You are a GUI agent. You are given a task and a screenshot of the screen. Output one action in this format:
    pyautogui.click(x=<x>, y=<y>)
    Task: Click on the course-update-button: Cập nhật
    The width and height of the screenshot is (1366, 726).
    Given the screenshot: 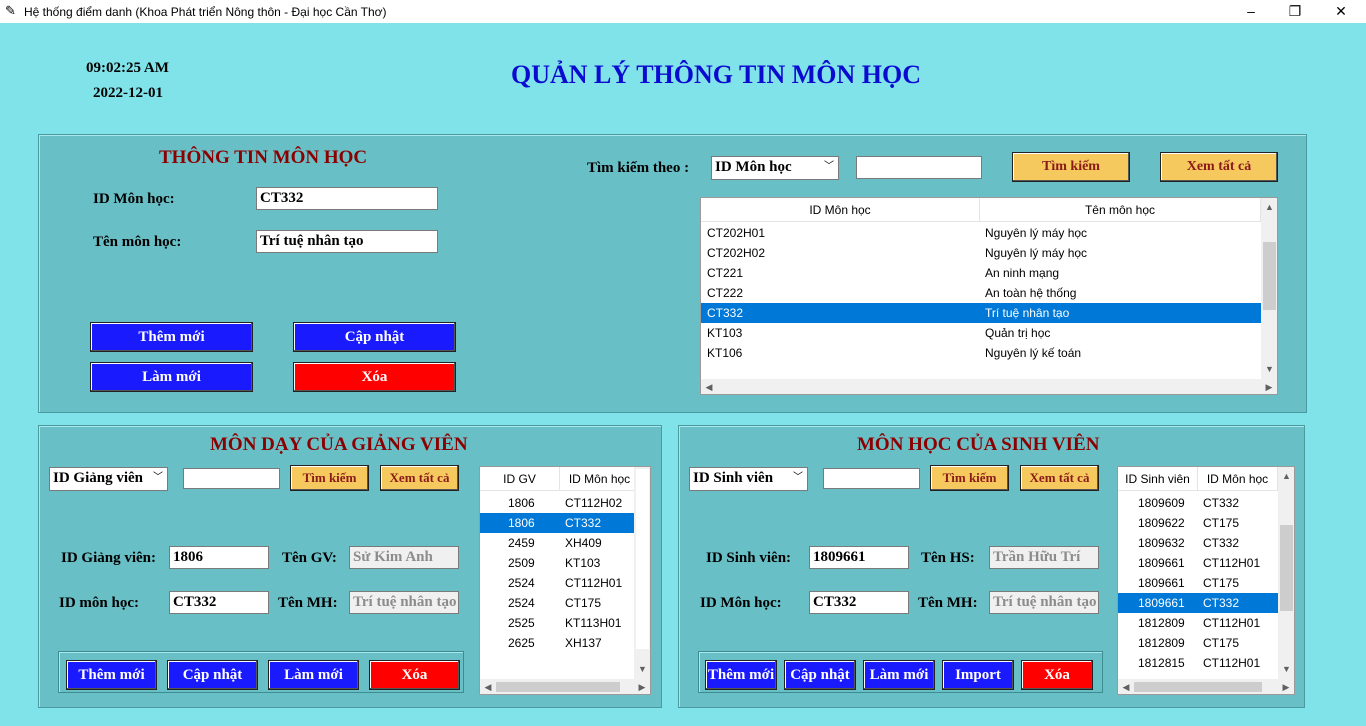 What is the action you would take?
    pyautogui.click(x=374, y=337)
    